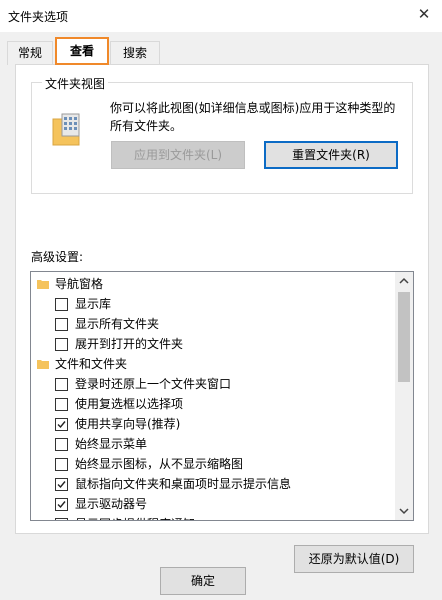 The height and width of the screenshot is (600, 442). Describe the element at coordinates (404, 396) in the screenshot. I see `list-scrollbar` at that location.